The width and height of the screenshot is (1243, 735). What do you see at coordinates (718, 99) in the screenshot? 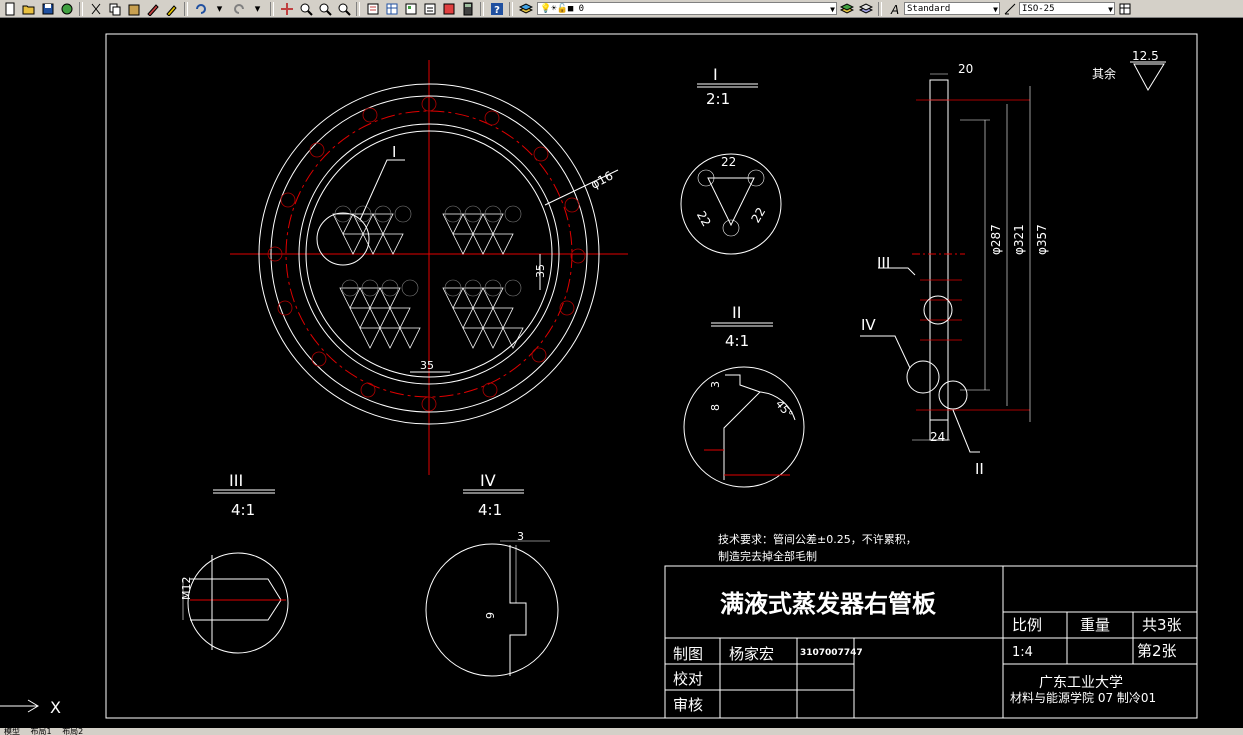
I see `detail-I-scale: 2:1` at bounding box center [718, 99].